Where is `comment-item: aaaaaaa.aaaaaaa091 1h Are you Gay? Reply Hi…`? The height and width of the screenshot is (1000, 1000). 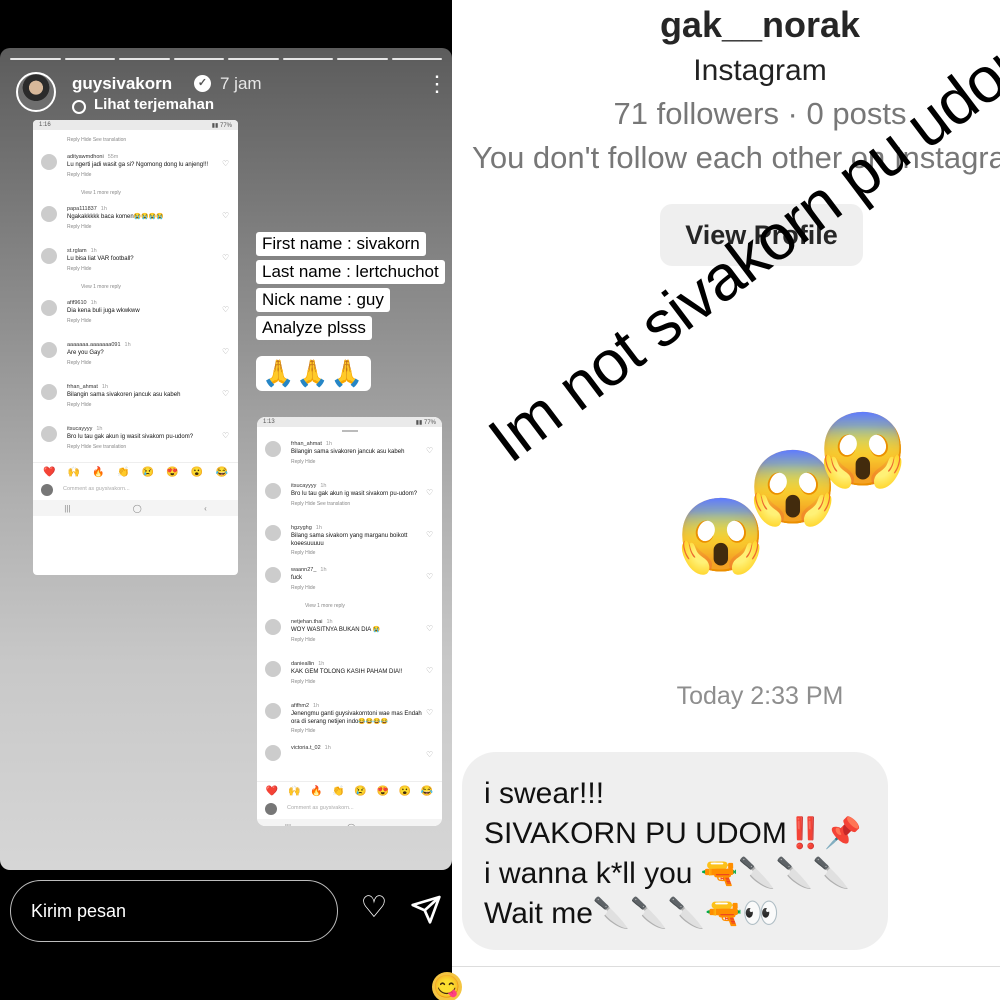
comment-item: aaaaaaa.aaaaaaa091 1h Are you Gay? Reply Hi… is located at coordinates (135, 357).